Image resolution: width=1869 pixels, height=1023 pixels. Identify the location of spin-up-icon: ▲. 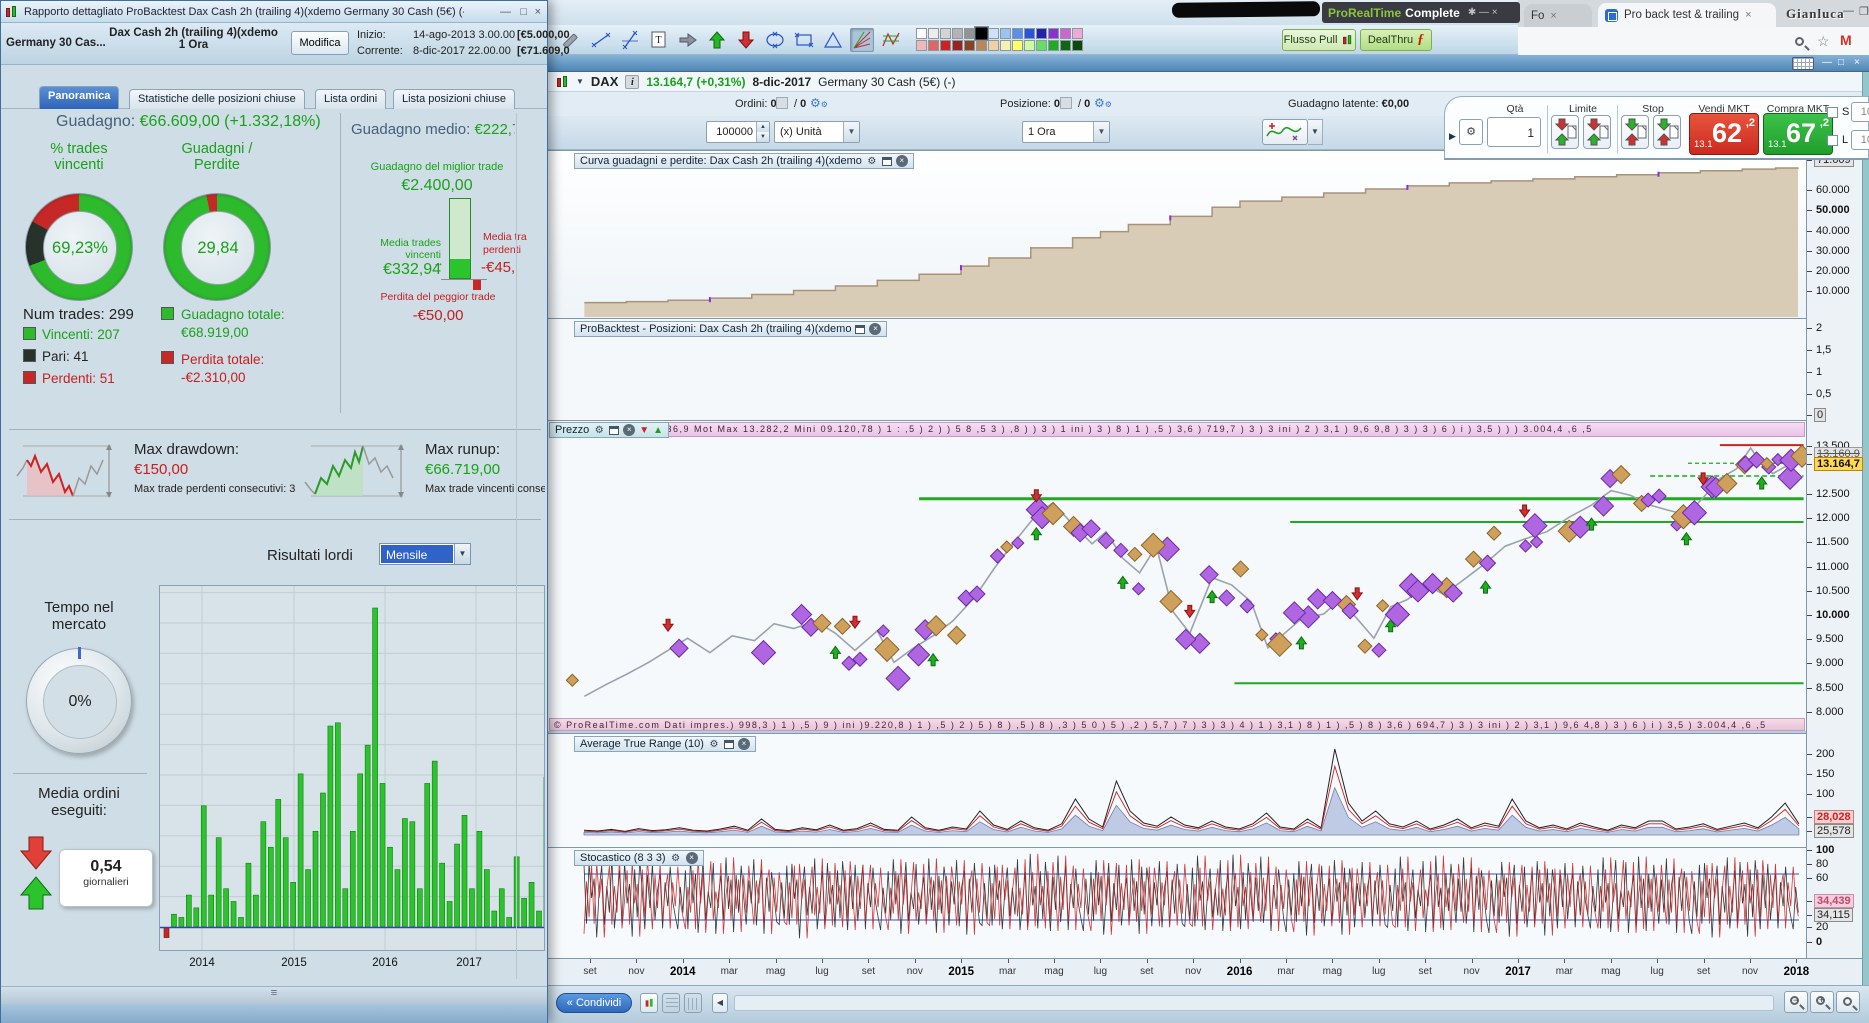
(762, 127).